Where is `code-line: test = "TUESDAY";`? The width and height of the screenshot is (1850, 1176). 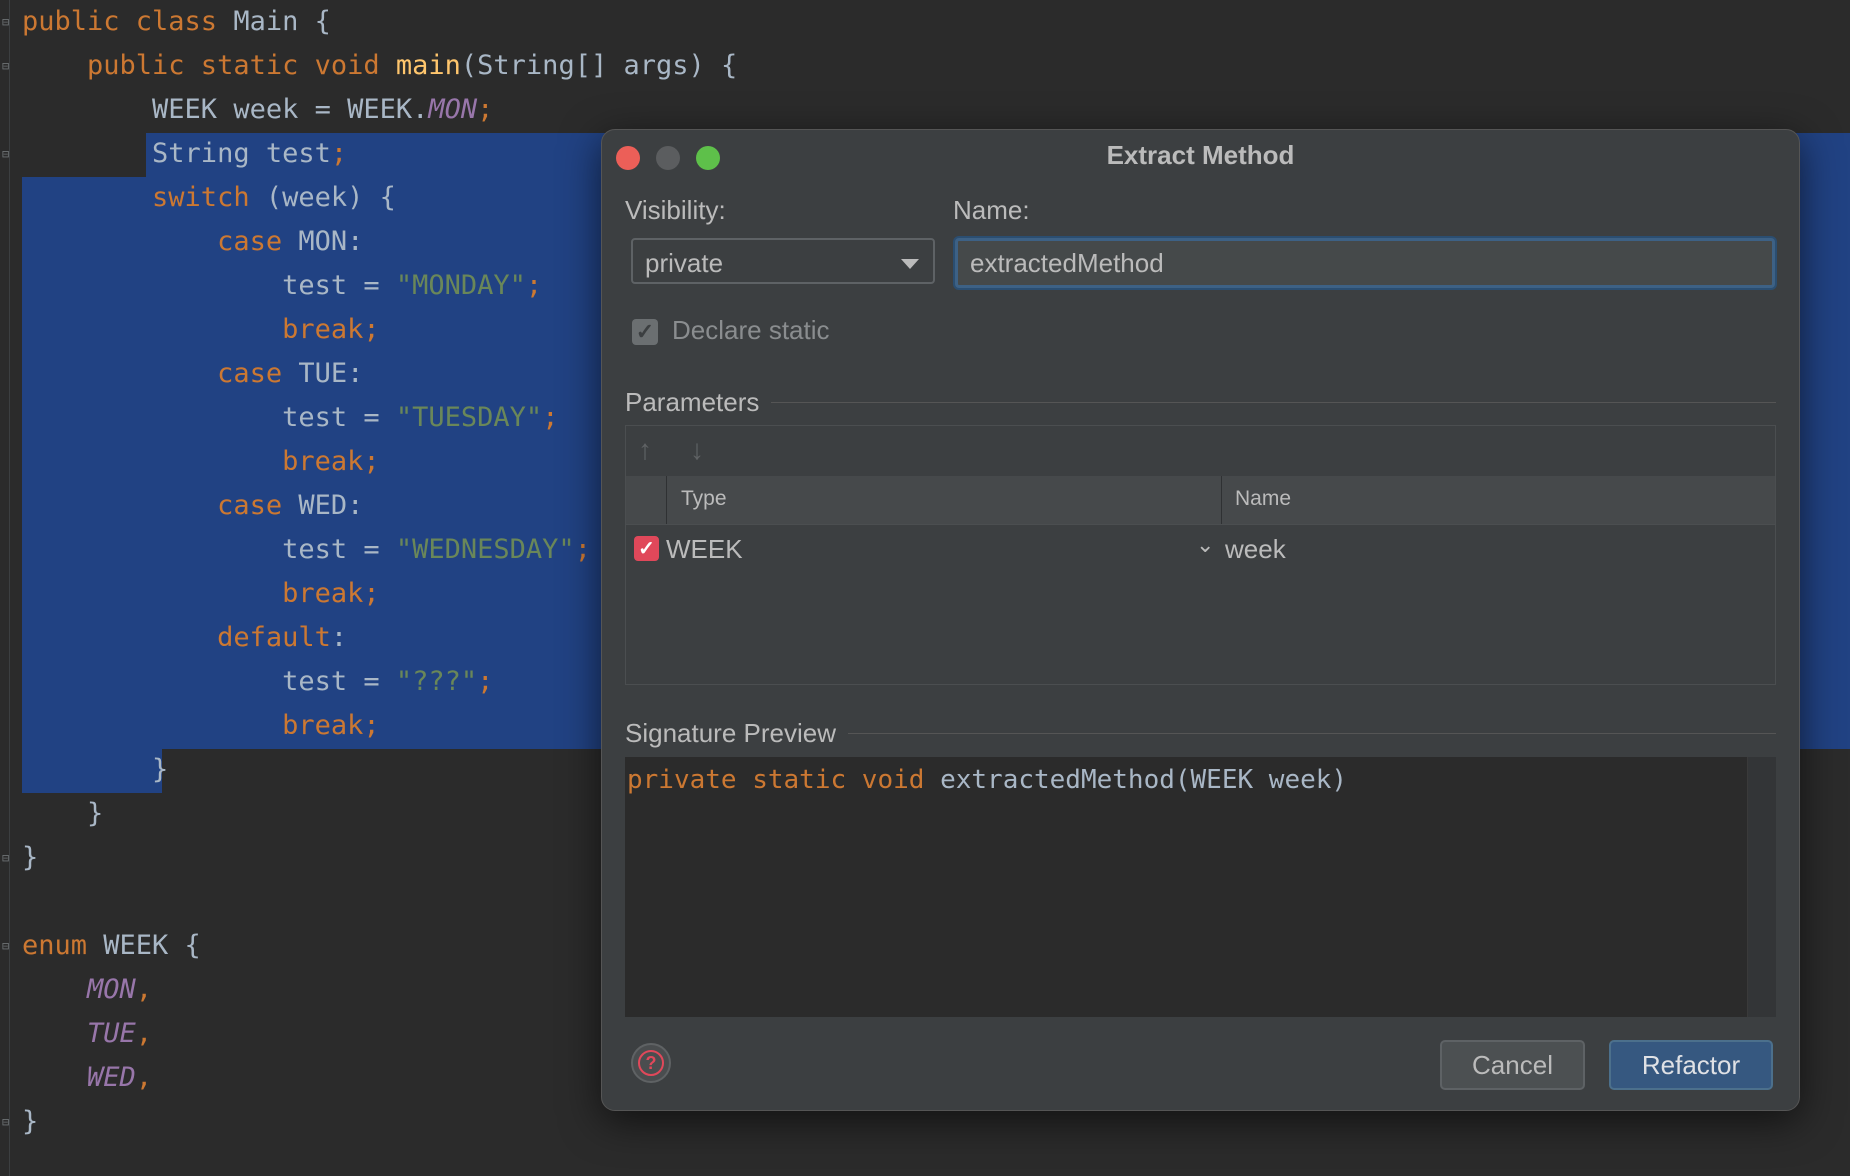
code-line: test = "TUESDAY"; is located at coordinates (290, 418).